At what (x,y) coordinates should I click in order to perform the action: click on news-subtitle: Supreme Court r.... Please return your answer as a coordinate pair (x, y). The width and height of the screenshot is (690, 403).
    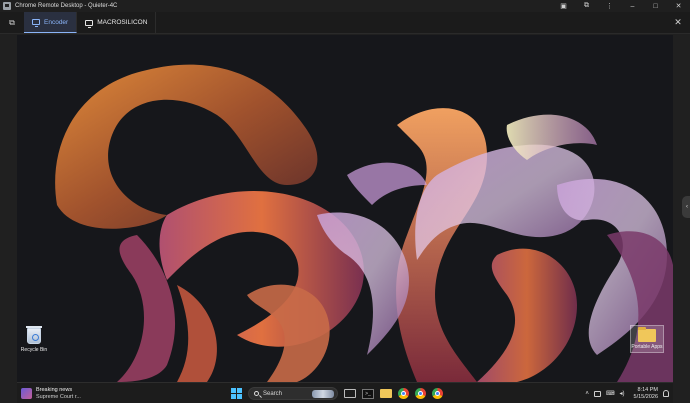
    Looking at the image, I should click on (58, 396).